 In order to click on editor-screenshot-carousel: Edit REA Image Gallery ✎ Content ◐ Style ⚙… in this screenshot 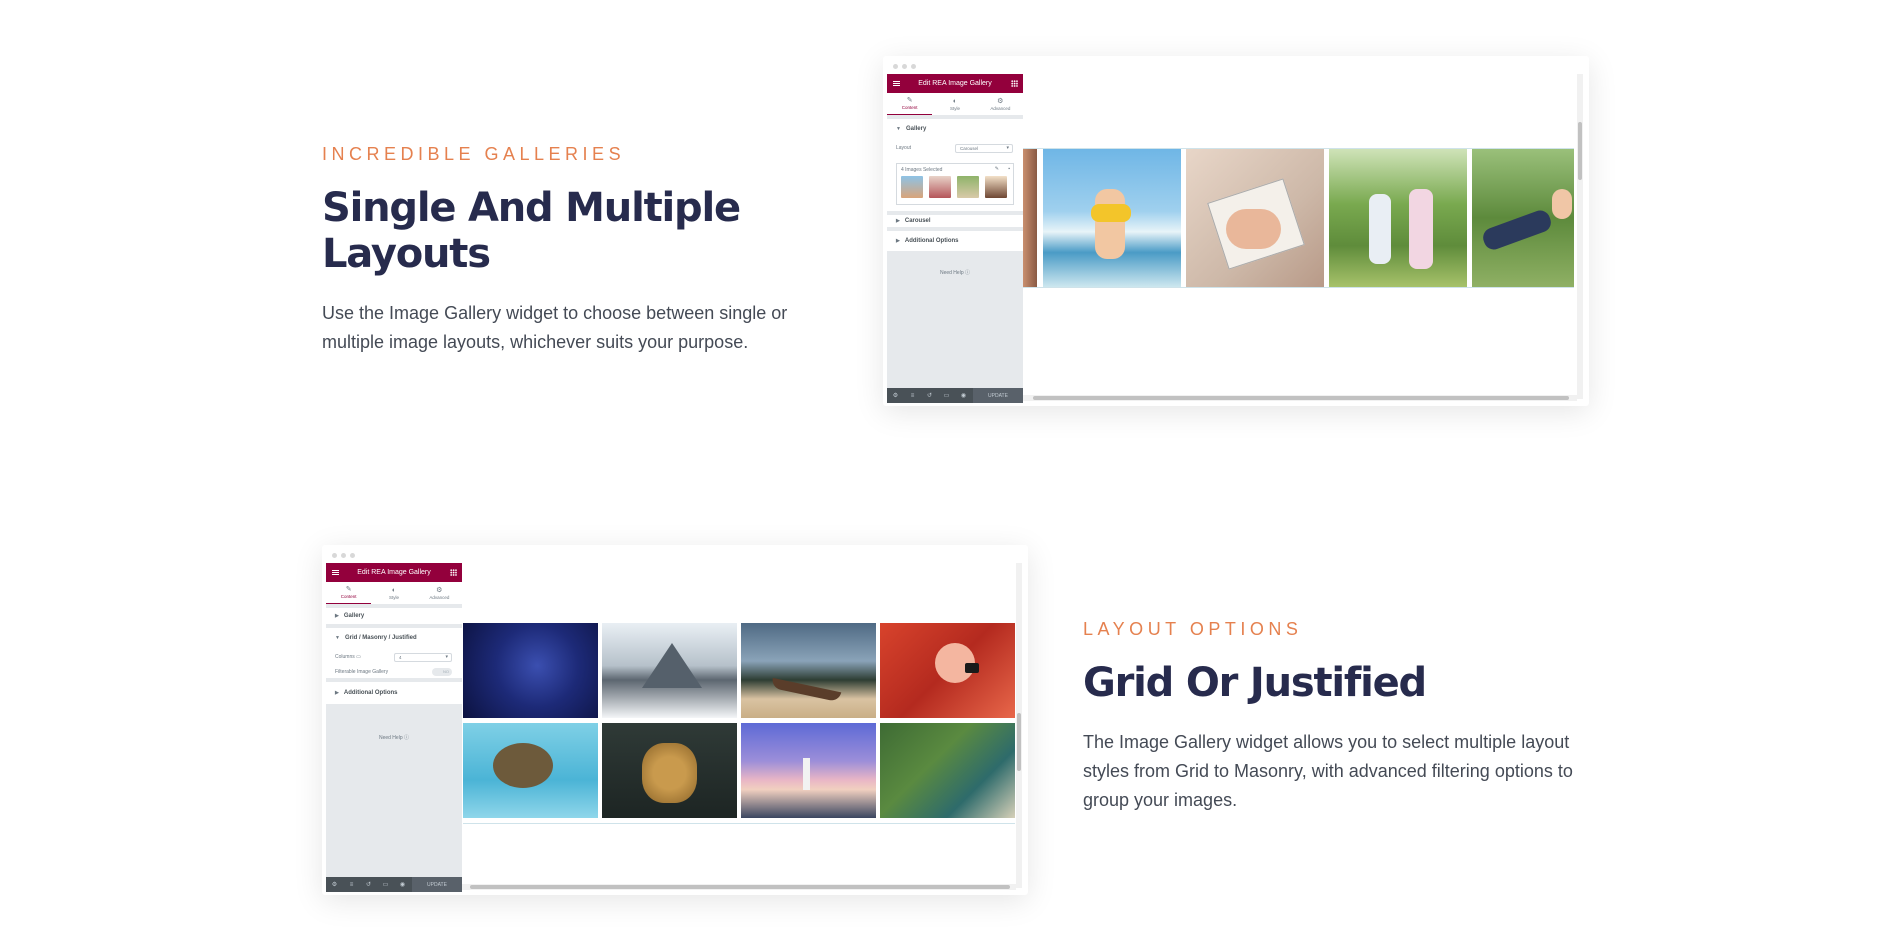, I will do `click(1236, 231)`.